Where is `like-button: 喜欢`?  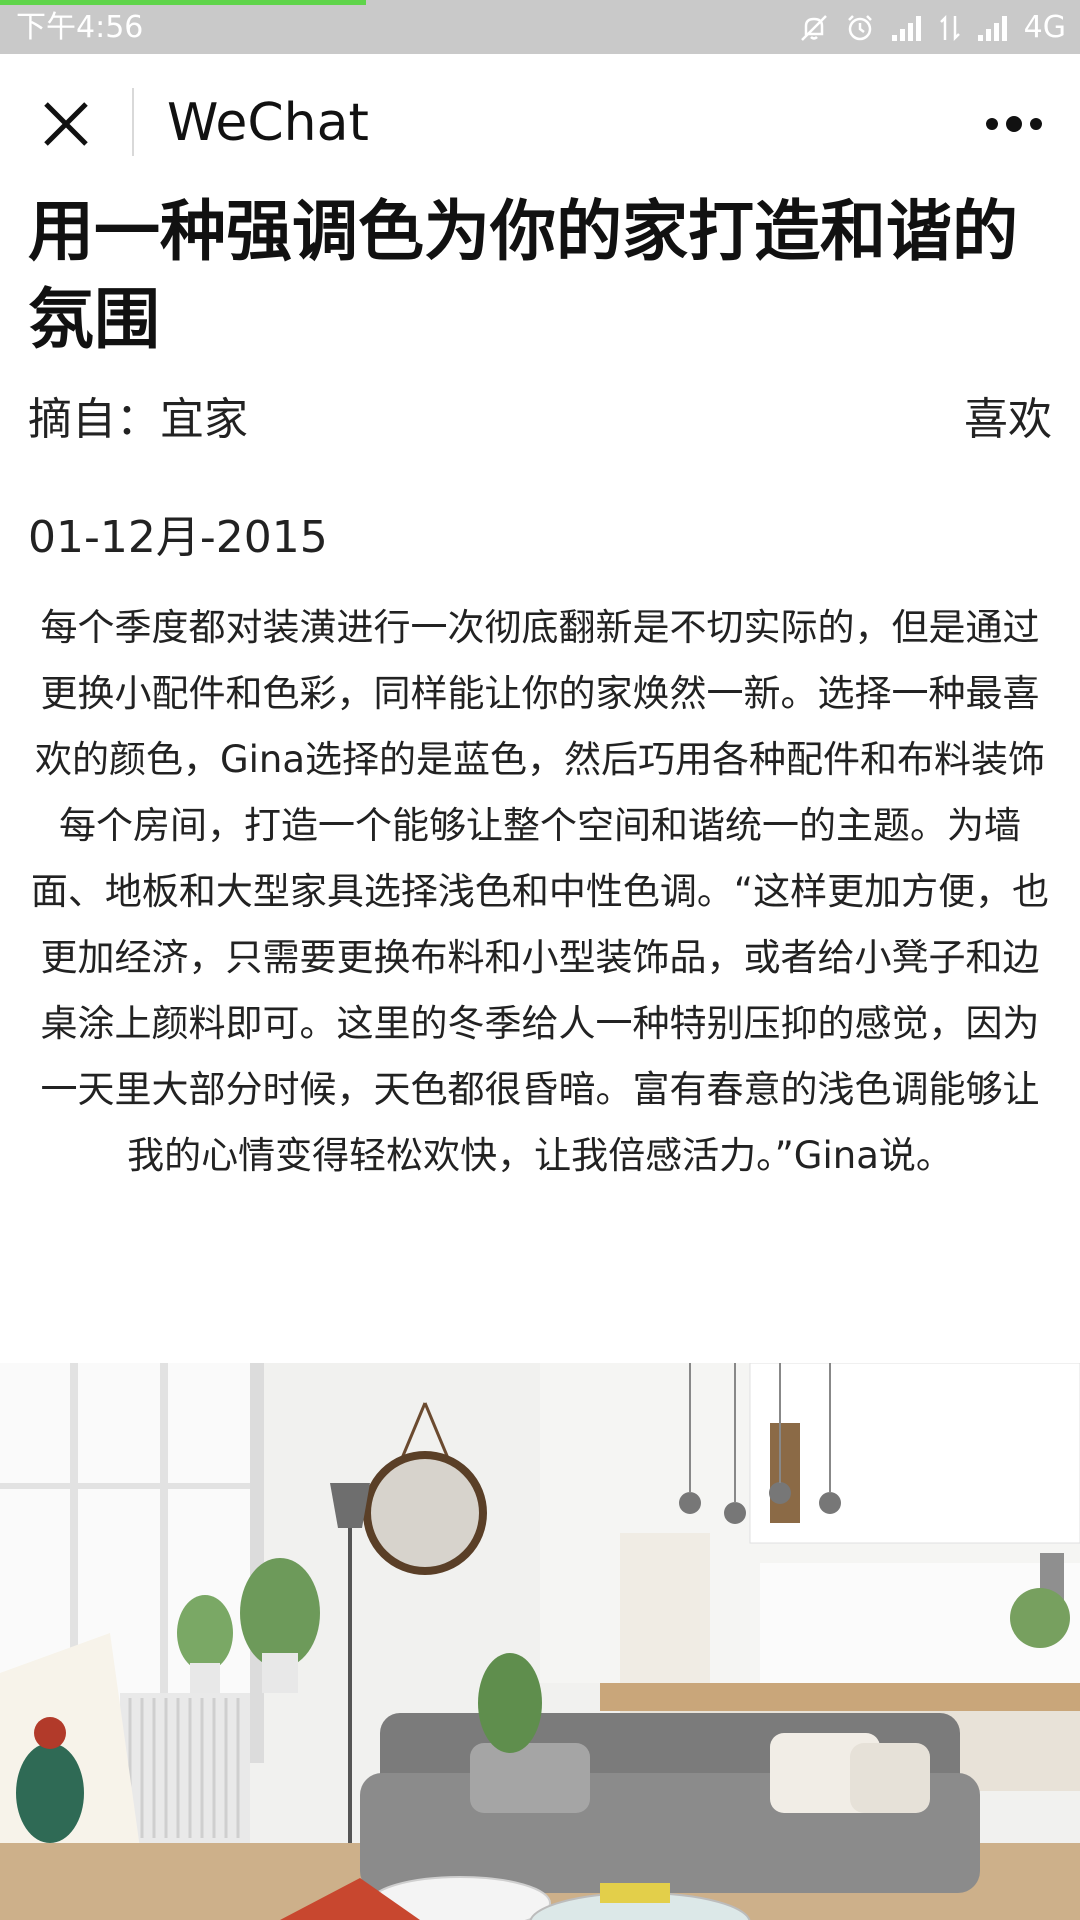 like-button: 喜欢 is located at coordinates (1008, 420).